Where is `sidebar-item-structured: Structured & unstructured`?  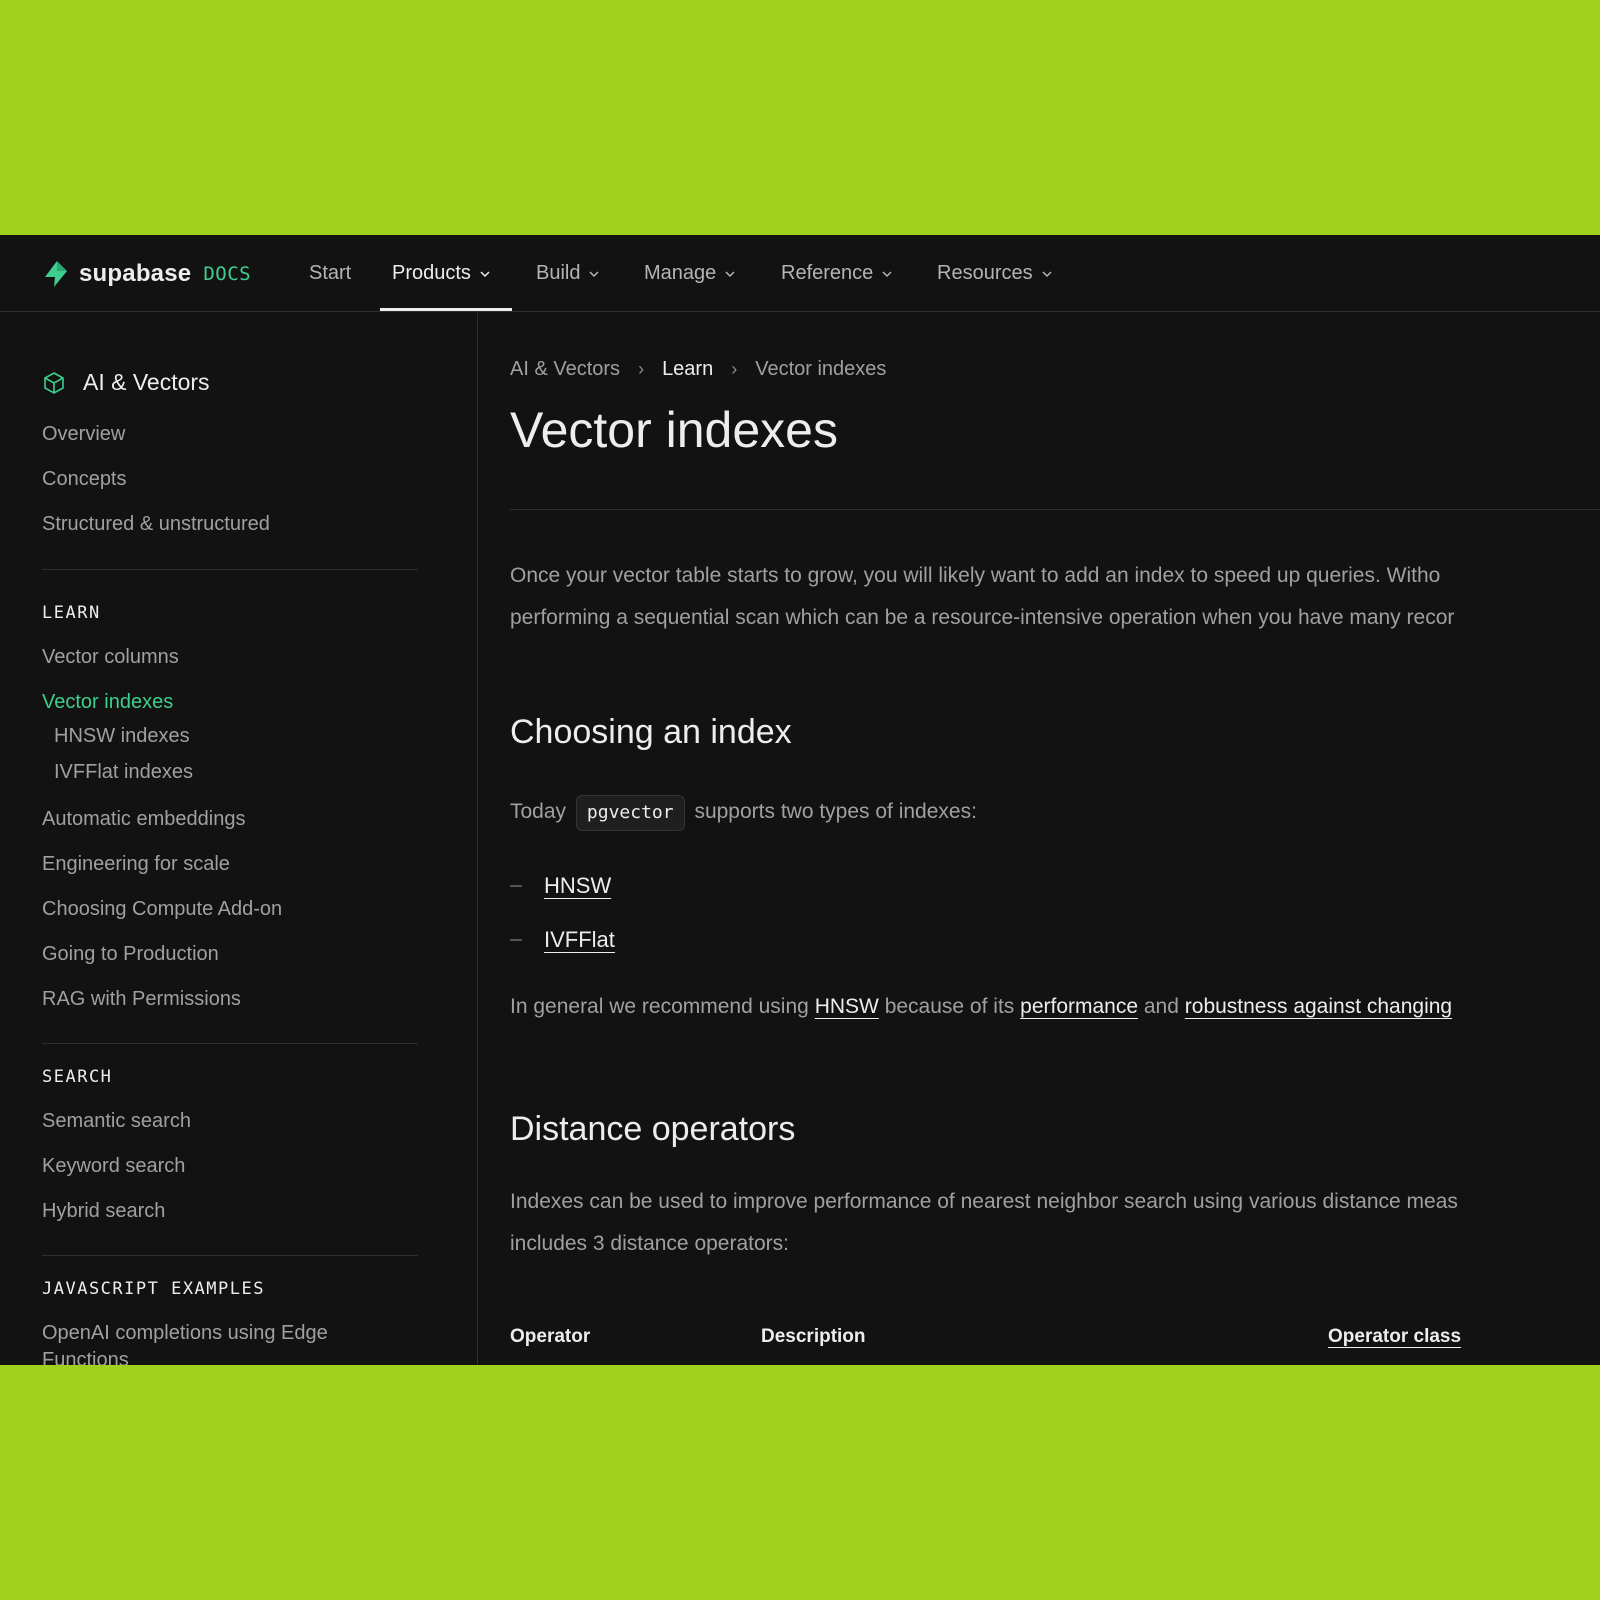
sidebar-item-structured: Structured & unstructured is located at coordinates (156, 524).